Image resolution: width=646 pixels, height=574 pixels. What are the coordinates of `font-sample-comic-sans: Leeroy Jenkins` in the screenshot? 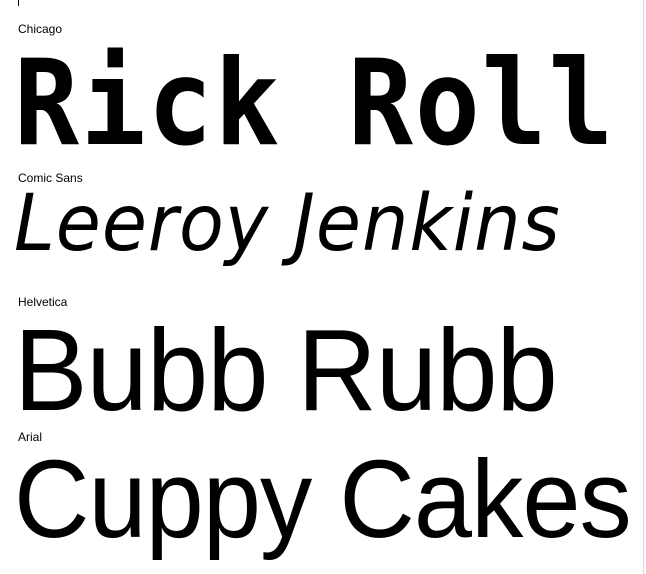 It's located at (287, 224).